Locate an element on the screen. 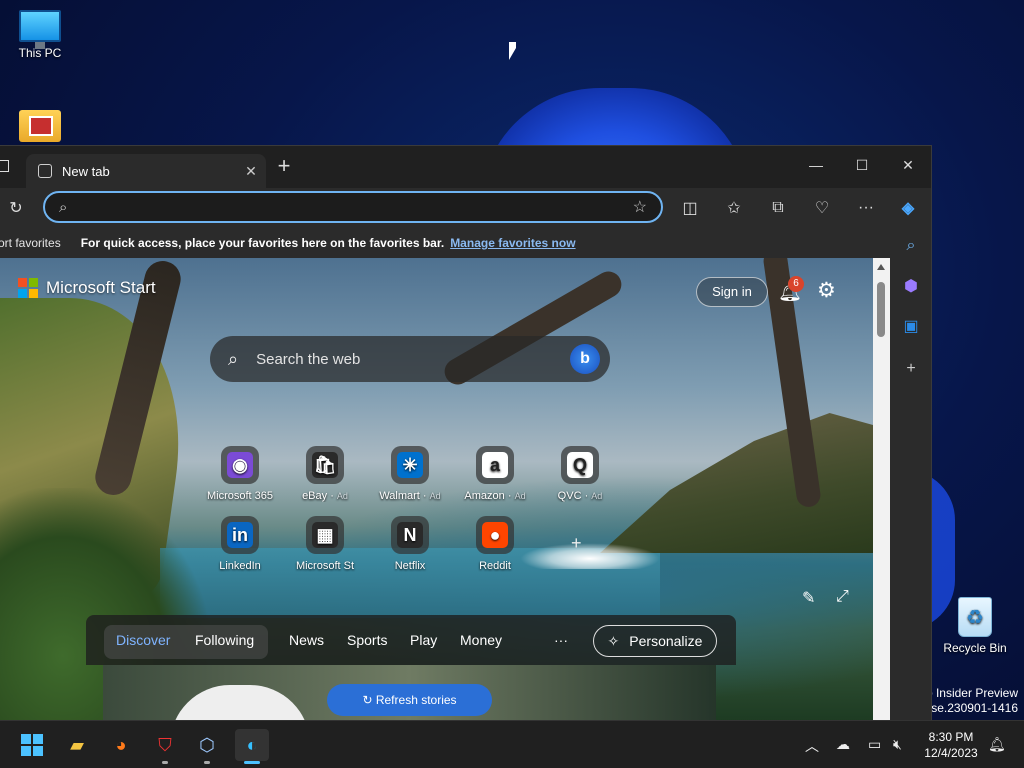 This screenshot has width=1024, height=768. sidebar-add-button: + is located at coordinates (911, 369).